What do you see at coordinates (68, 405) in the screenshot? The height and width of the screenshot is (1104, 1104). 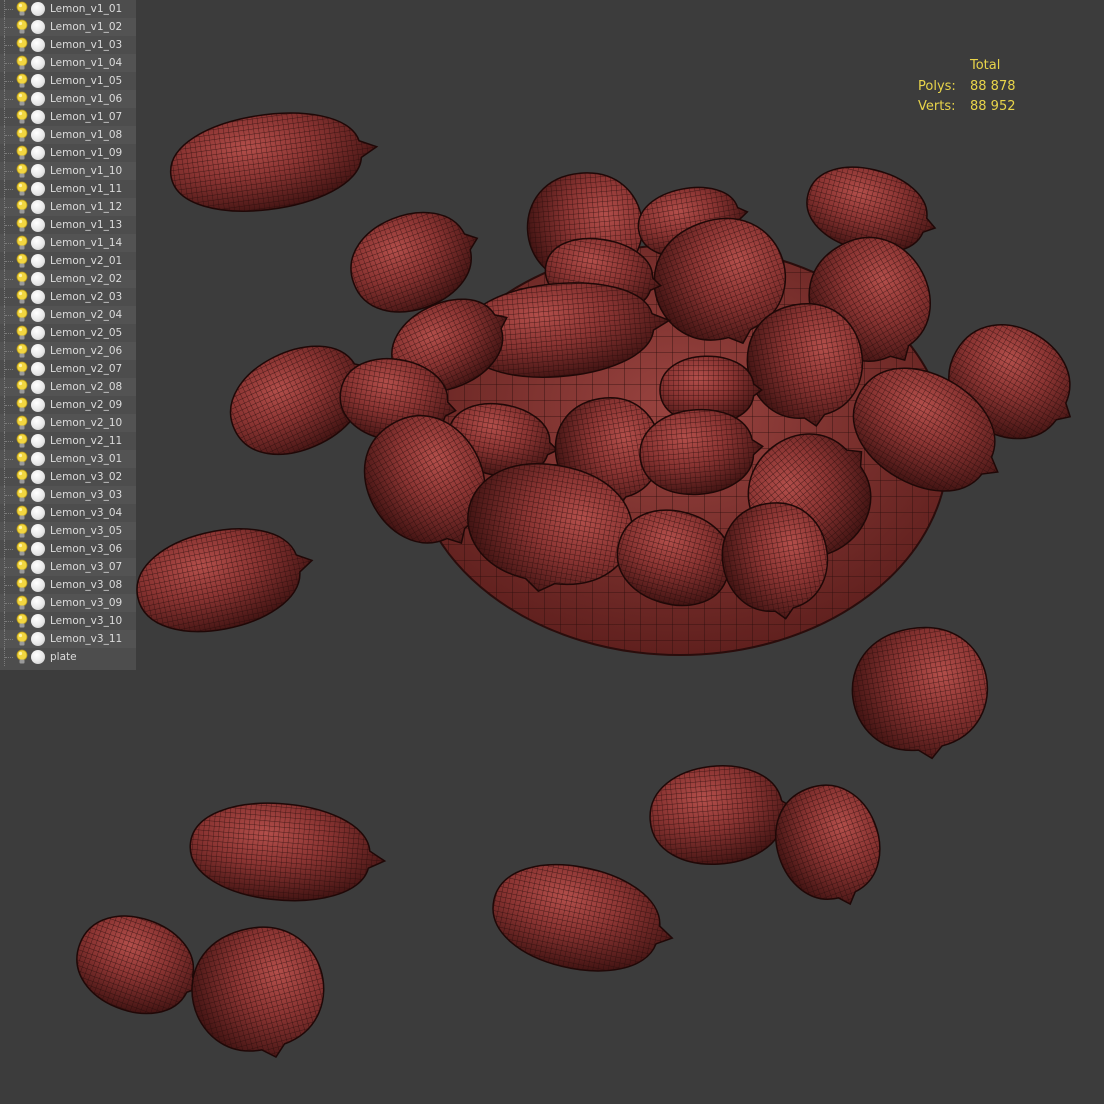 I see `layer-row: Lemon_v2_09` at bounding box center [68, 405].